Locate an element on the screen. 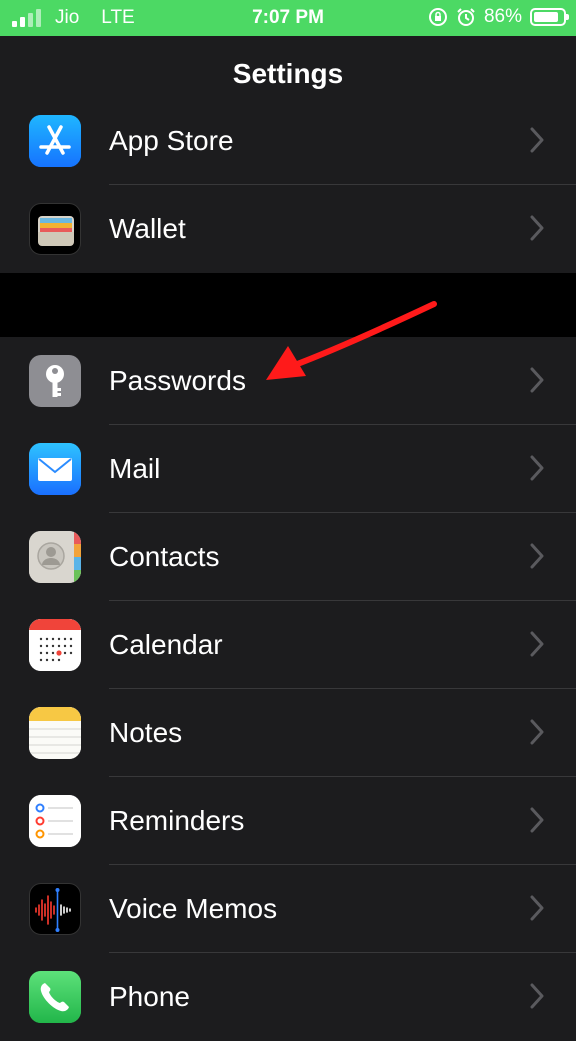 The image size is (576, 1041). row-label: Phone is located at coordinates (149, 996).